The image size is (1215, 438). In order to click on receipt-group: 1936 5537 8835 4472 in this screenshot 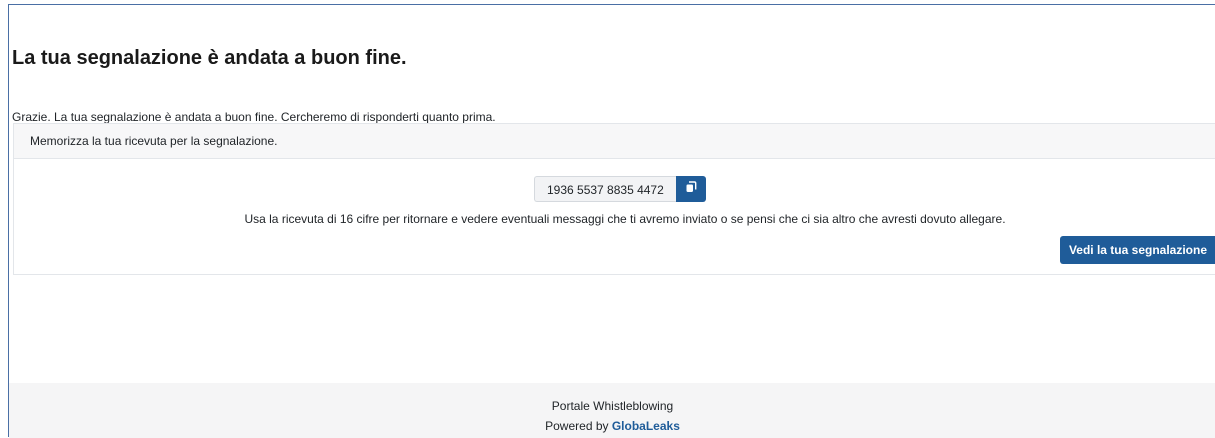, I will do `click(620, 189)`.